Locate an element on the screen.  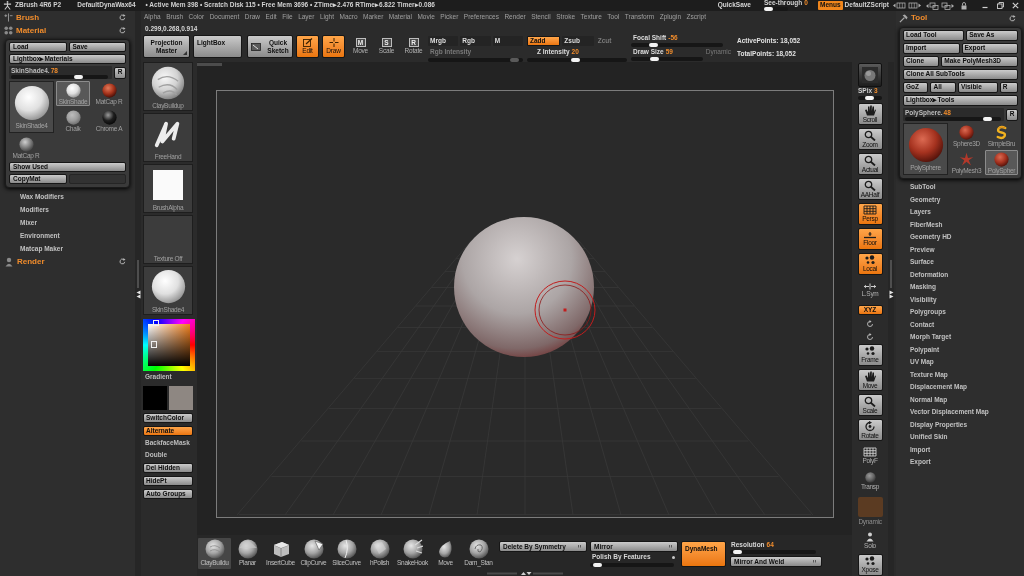
plus-minus-icon is located at coordinates (8, 17).